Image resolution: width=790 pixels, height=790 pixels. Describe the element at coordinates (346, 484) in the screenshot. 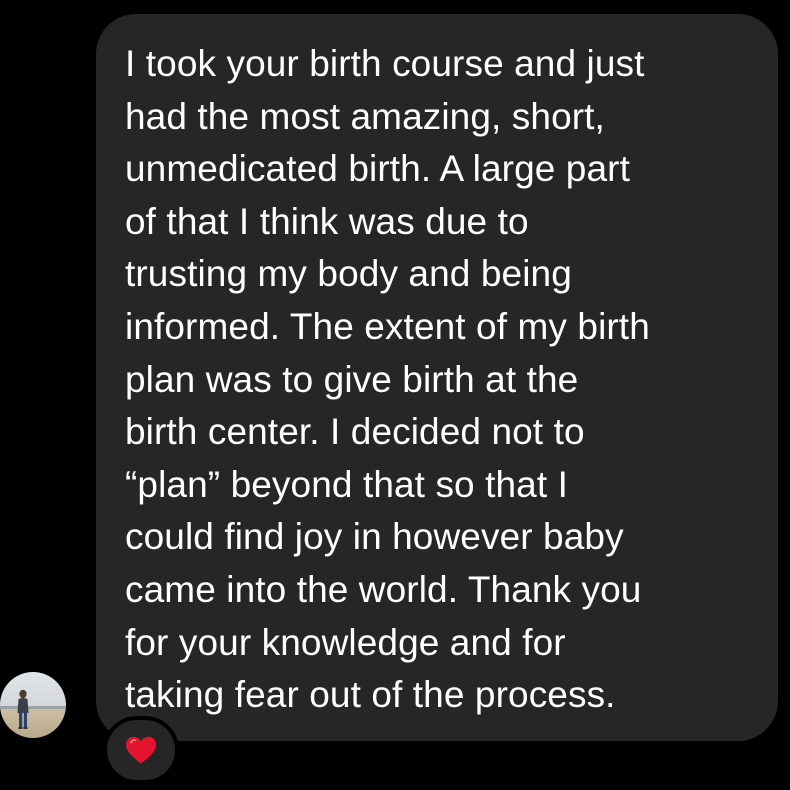

I see `message-line: “plan” beyond that so that I` at that location.